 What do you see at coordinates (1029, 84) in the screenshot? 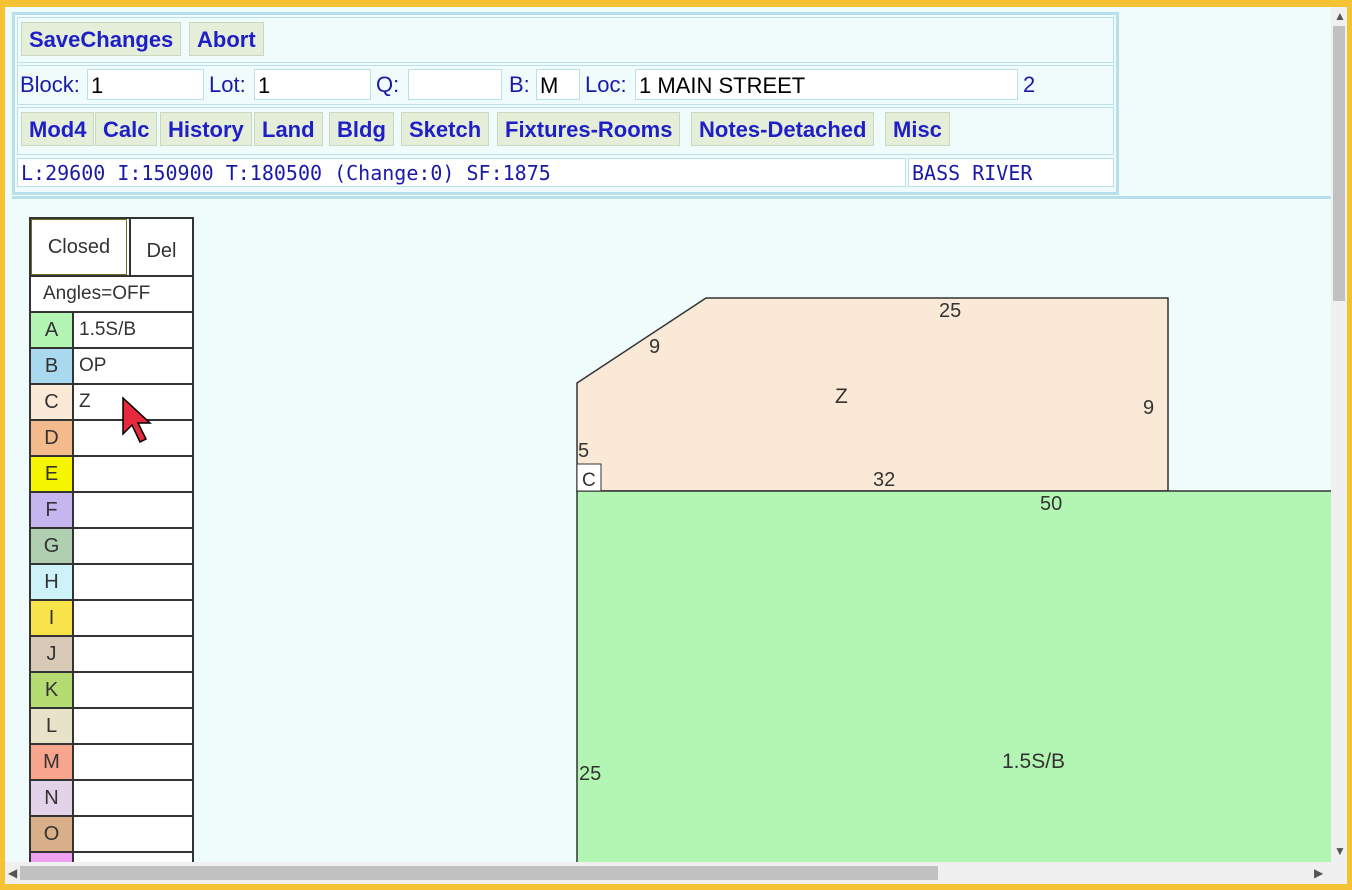
I see `parcel-extra-value: 2` at bounding box center [1029, 84].